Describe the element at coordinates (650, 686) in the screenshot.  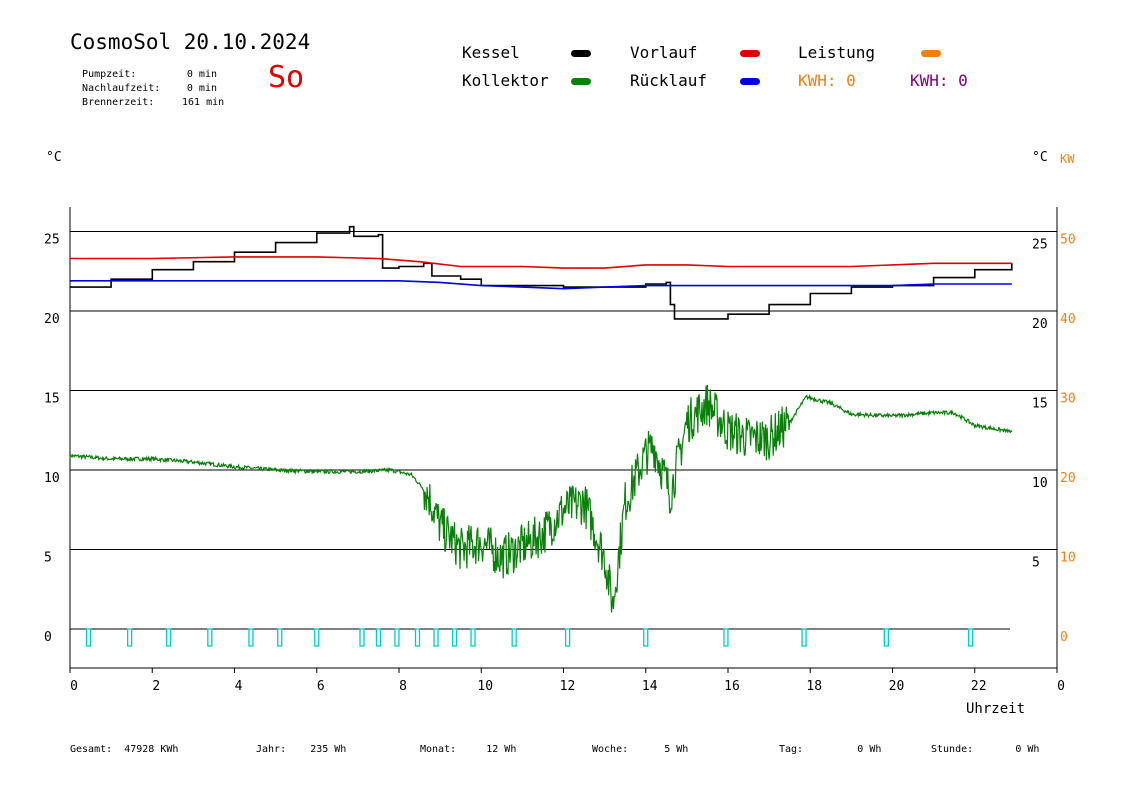
I see `x-tick-label: 14` at that location.